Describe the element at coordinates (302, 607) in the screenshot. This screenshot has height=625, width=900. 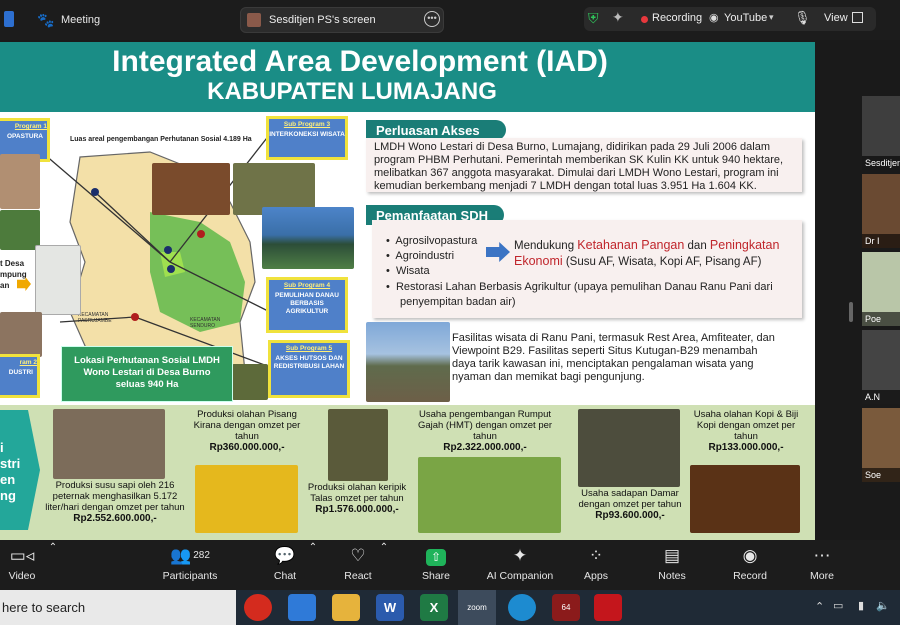
I see `mail-icon` at that location.